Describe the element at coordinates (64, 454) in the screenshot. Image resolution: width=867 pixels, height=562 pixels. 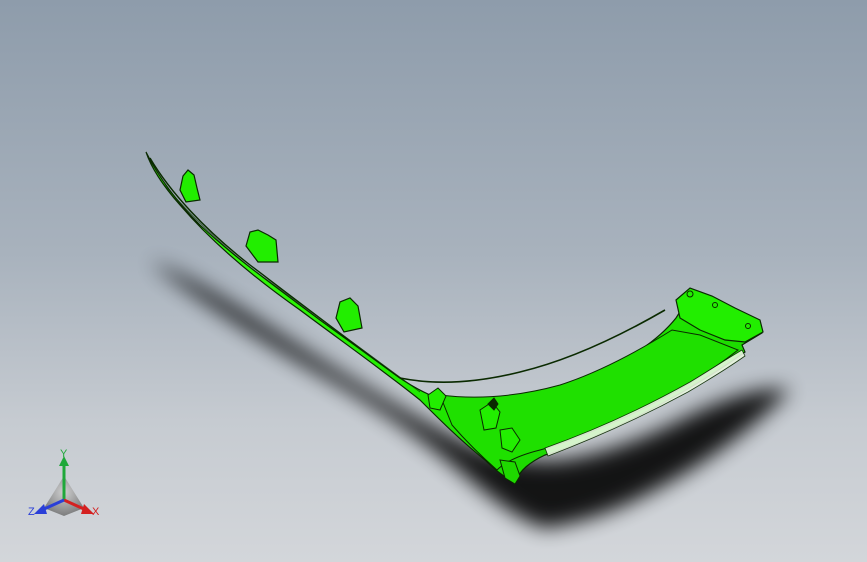
I see `triad-y-label: Y` at that location.